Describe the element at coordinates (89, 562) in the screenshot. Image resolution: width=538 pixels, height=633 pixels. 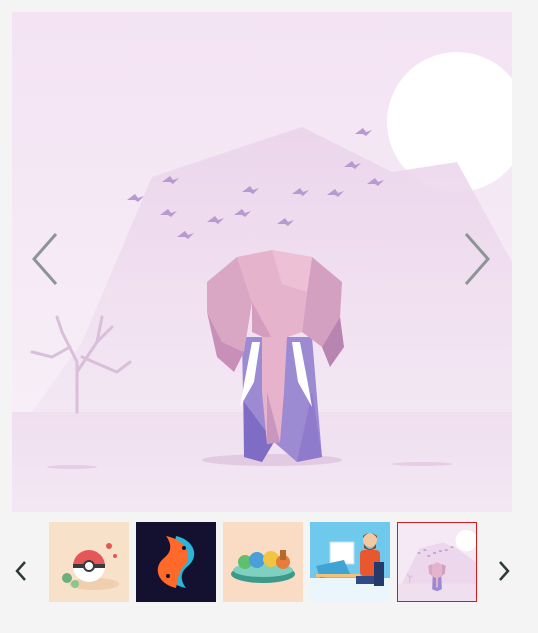
I see `thumbnail-pokeball` at that location.